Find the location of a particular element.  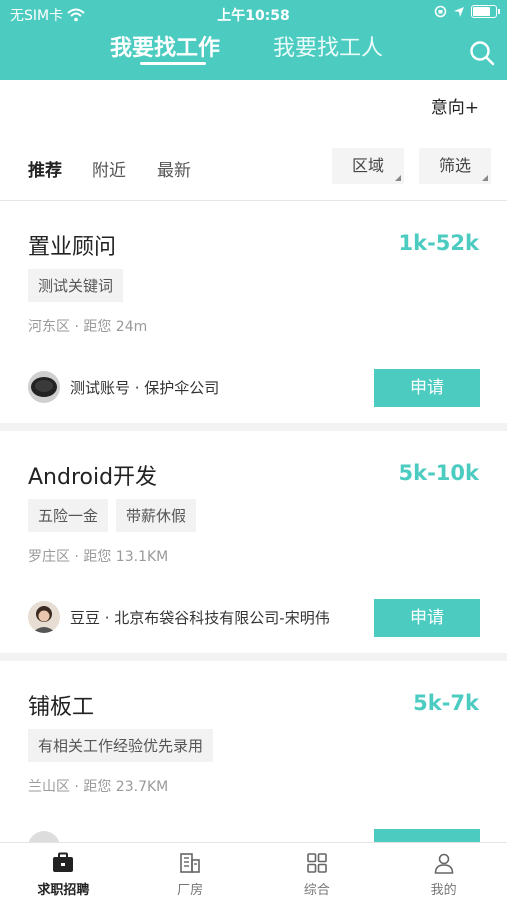

status-bar: 无SIM卡 上午10:58 is located at coordinates (253, 13).